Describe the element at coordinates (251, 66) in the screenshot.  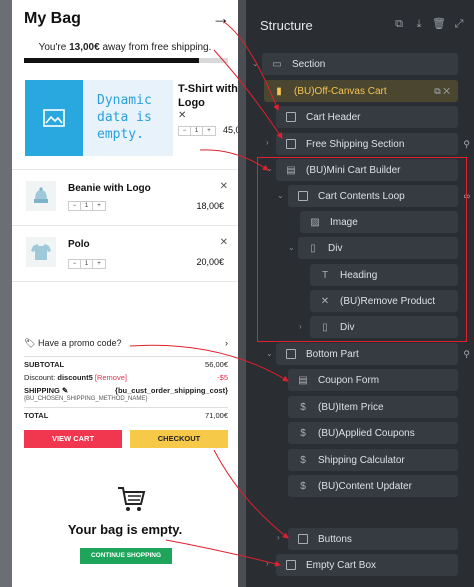
I see `arrow-to-cart-header` at that location.